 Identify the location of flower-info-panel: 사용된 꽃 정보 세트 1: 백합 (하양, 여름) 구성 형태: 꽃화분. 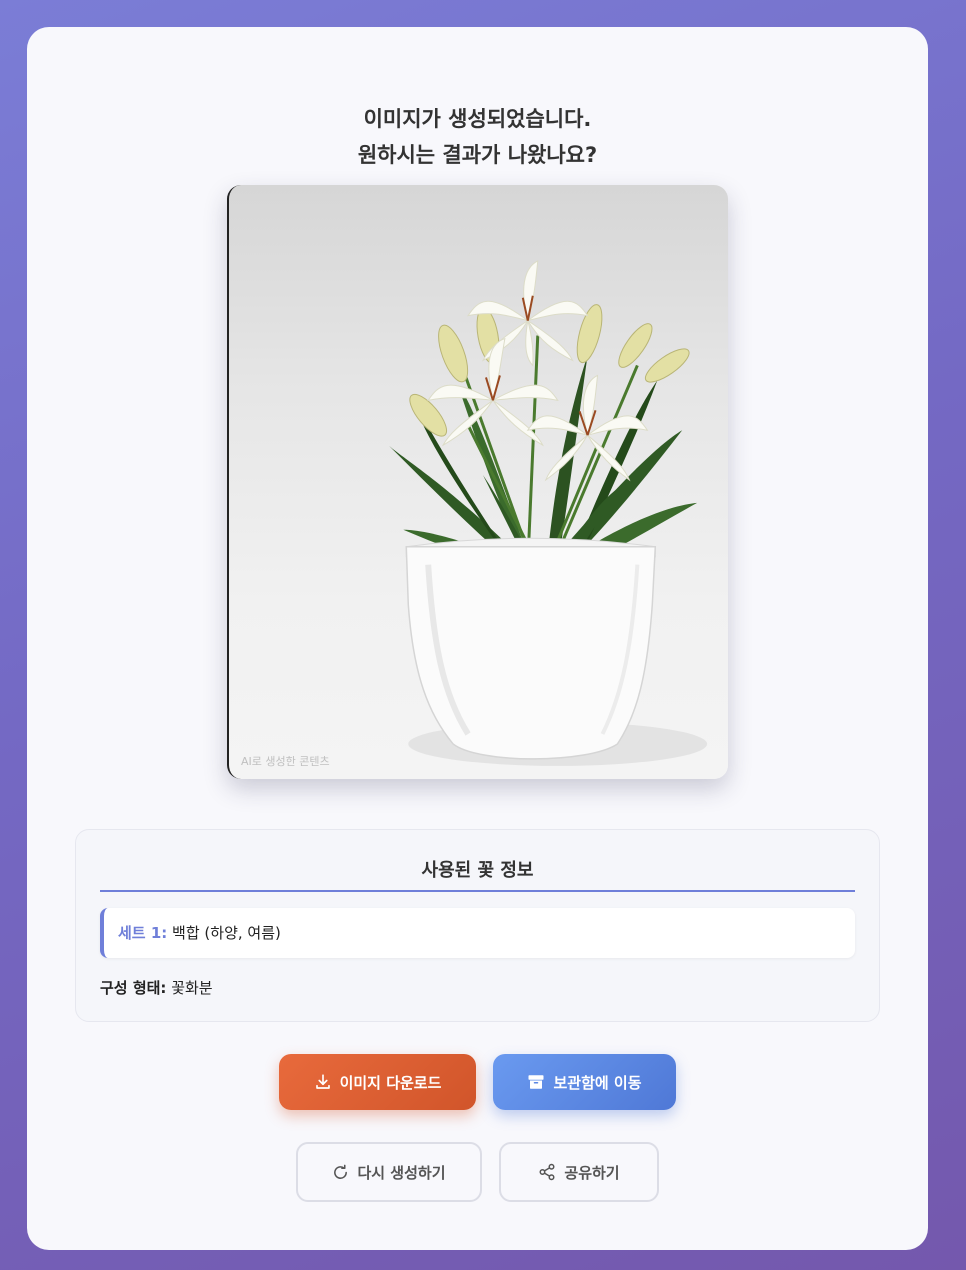
(477, 925).